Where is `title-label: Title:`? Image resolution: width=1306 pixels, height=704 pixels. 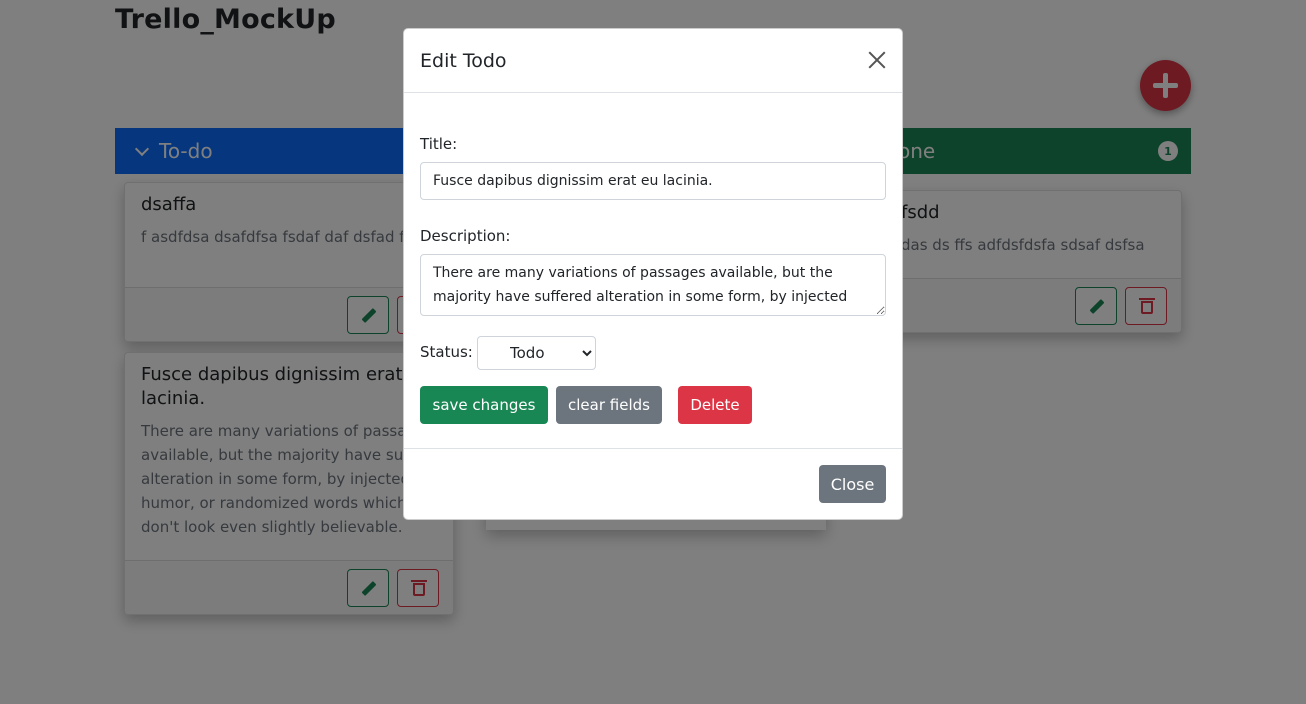
title-label: Title: is located at coordinates (439, 144).